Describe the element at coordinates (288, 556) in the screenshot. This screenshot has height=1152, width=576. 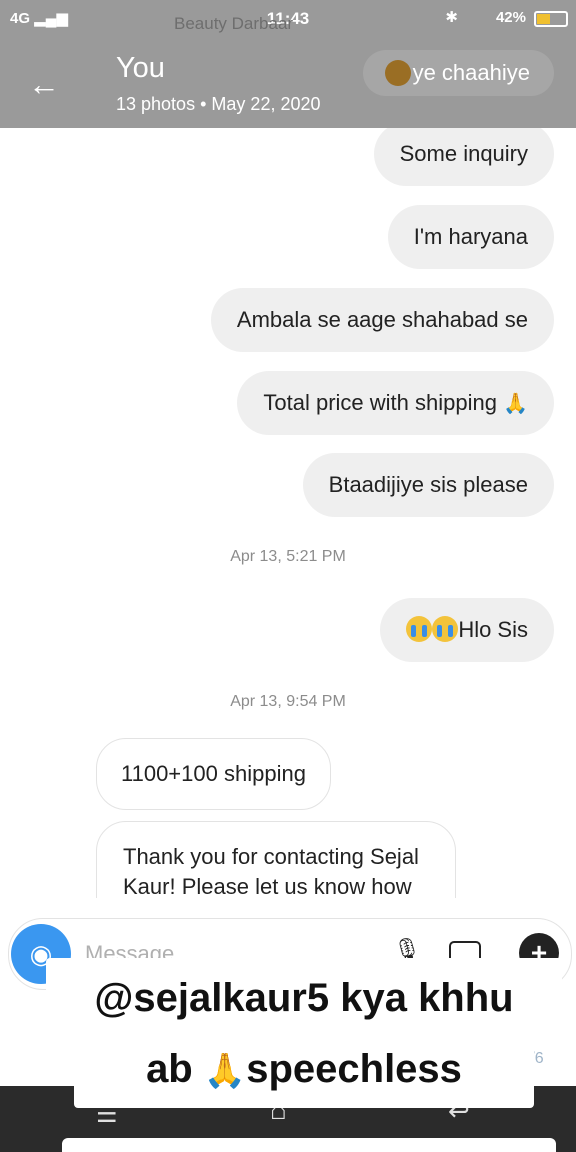
I see `timestamp: Apr 13, 5:21 PM` at that location.